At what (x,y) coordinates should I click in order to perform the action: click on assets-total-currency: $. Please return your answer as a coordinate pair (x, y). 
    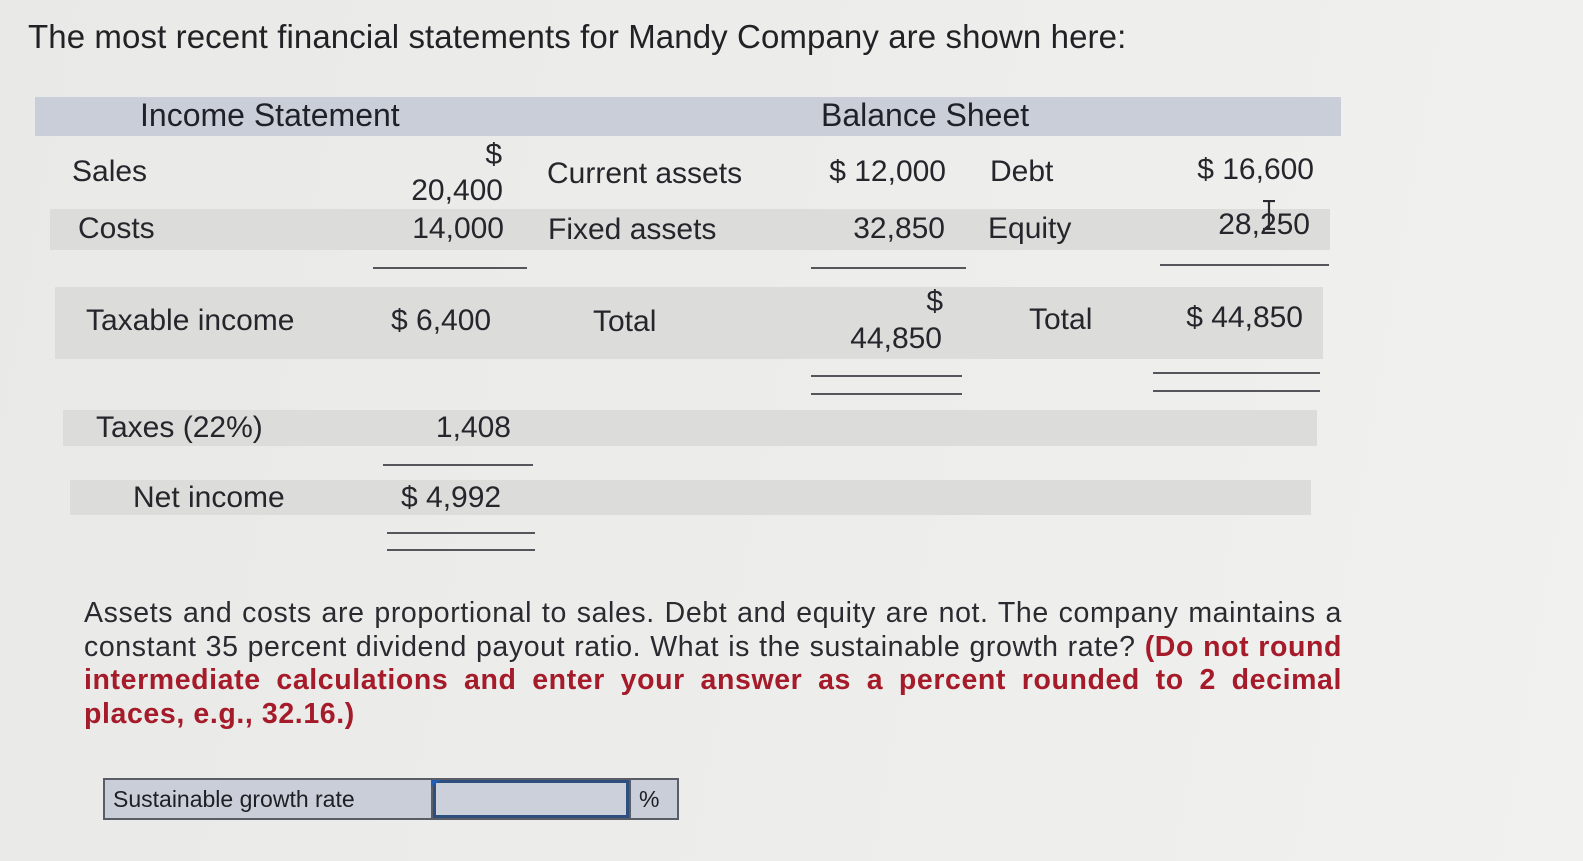
    Looking at the image, I should click on (934, 301).